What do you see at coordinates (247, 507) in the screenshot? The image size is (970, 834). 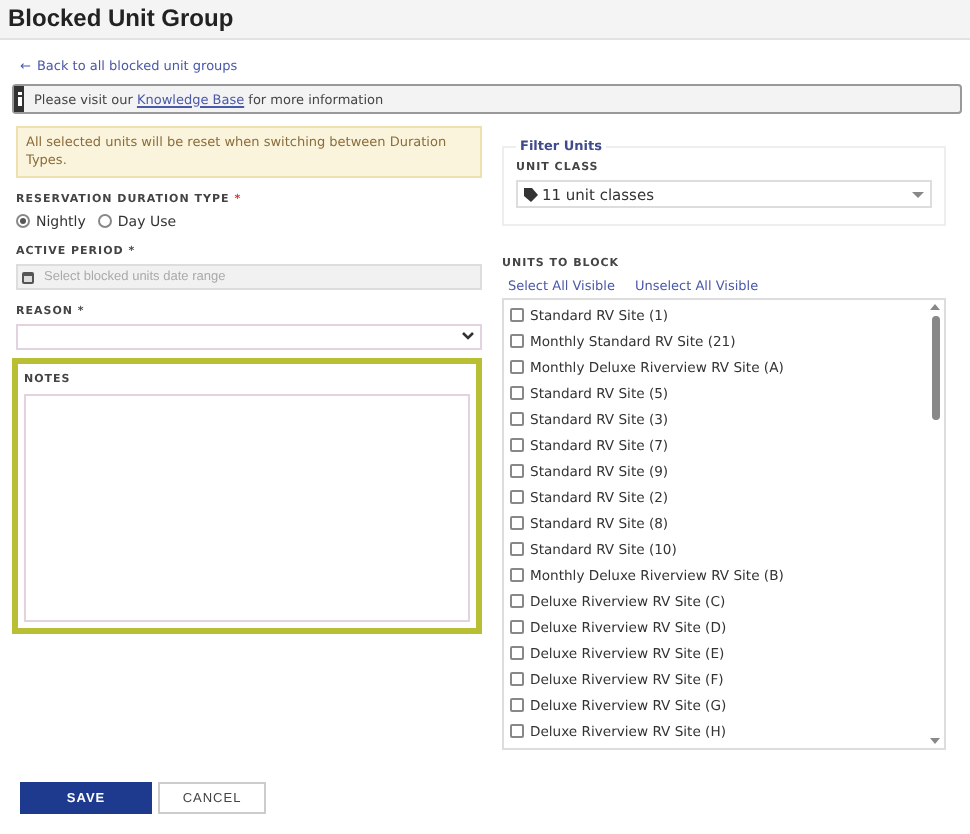 I see `notes-field` at bounding box center [247, 507].